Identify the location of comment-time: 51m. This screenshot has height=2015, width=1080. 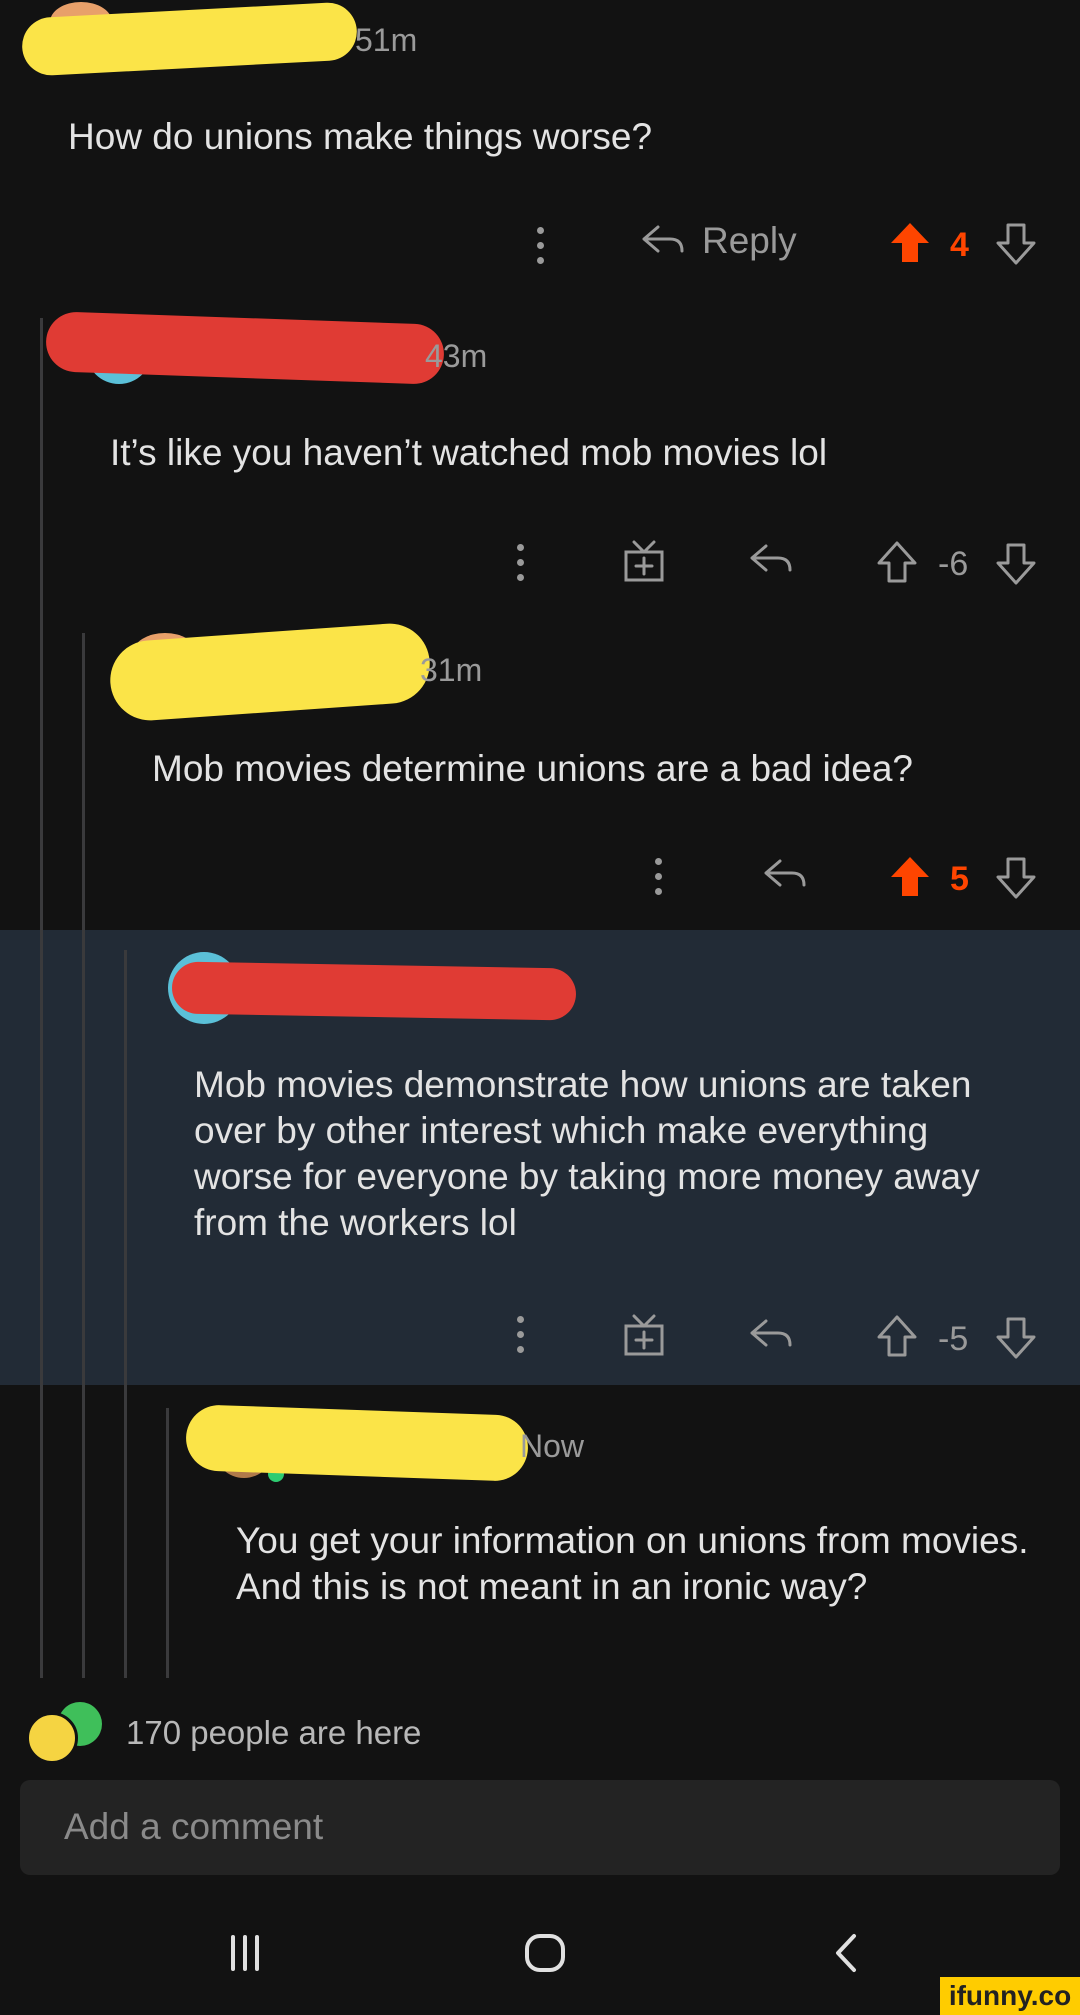
(386, 40).